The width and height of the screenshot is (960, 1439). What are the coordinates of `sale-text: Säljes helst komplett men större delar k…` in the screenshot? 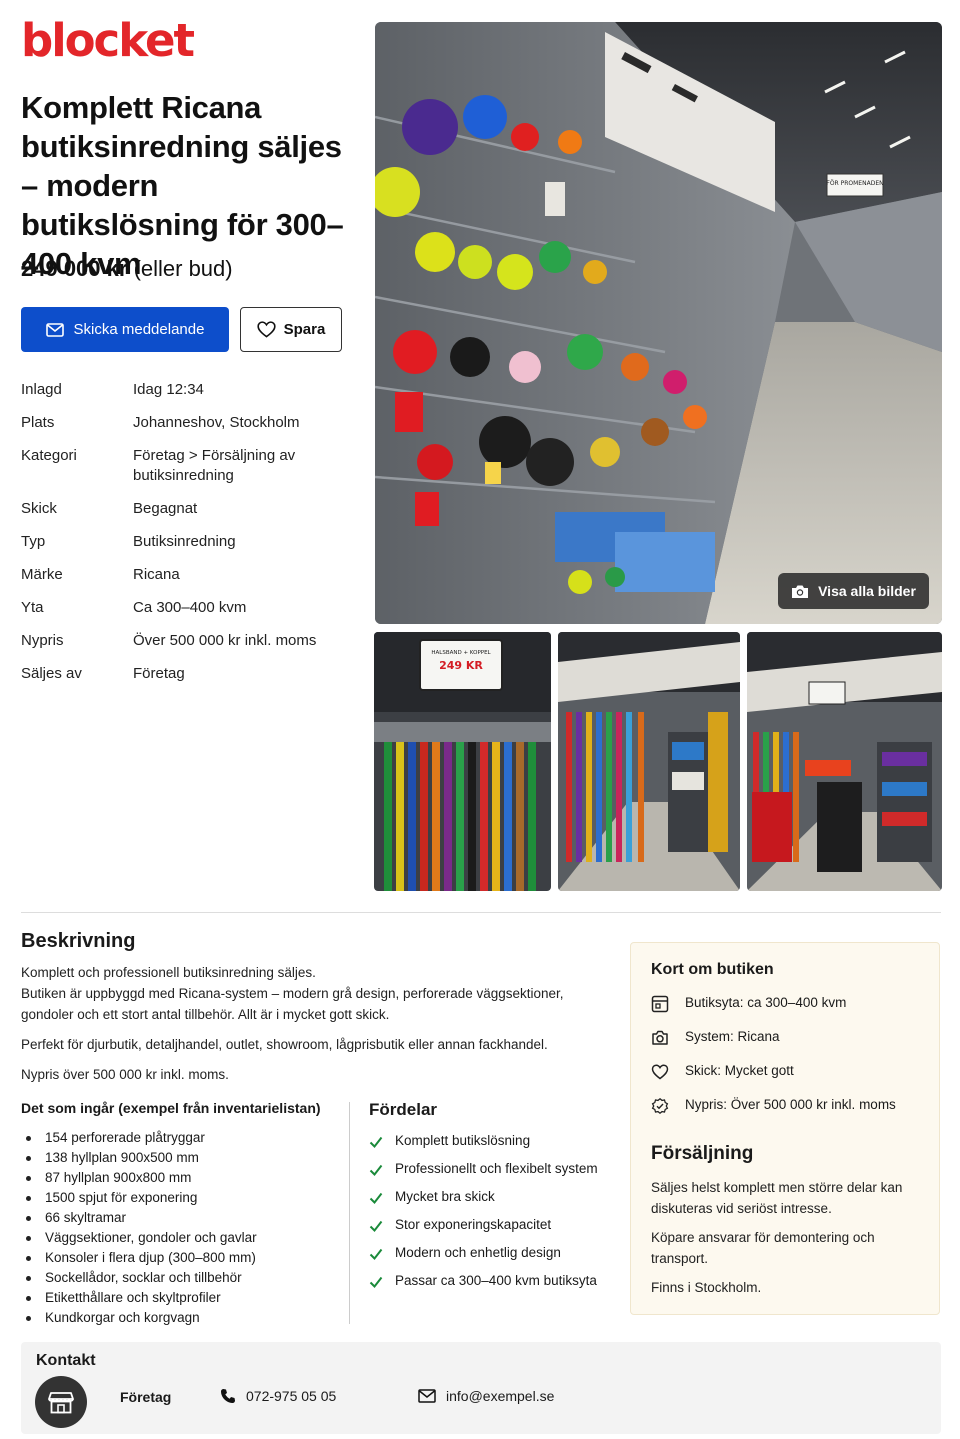 It's located at (786, 1241).